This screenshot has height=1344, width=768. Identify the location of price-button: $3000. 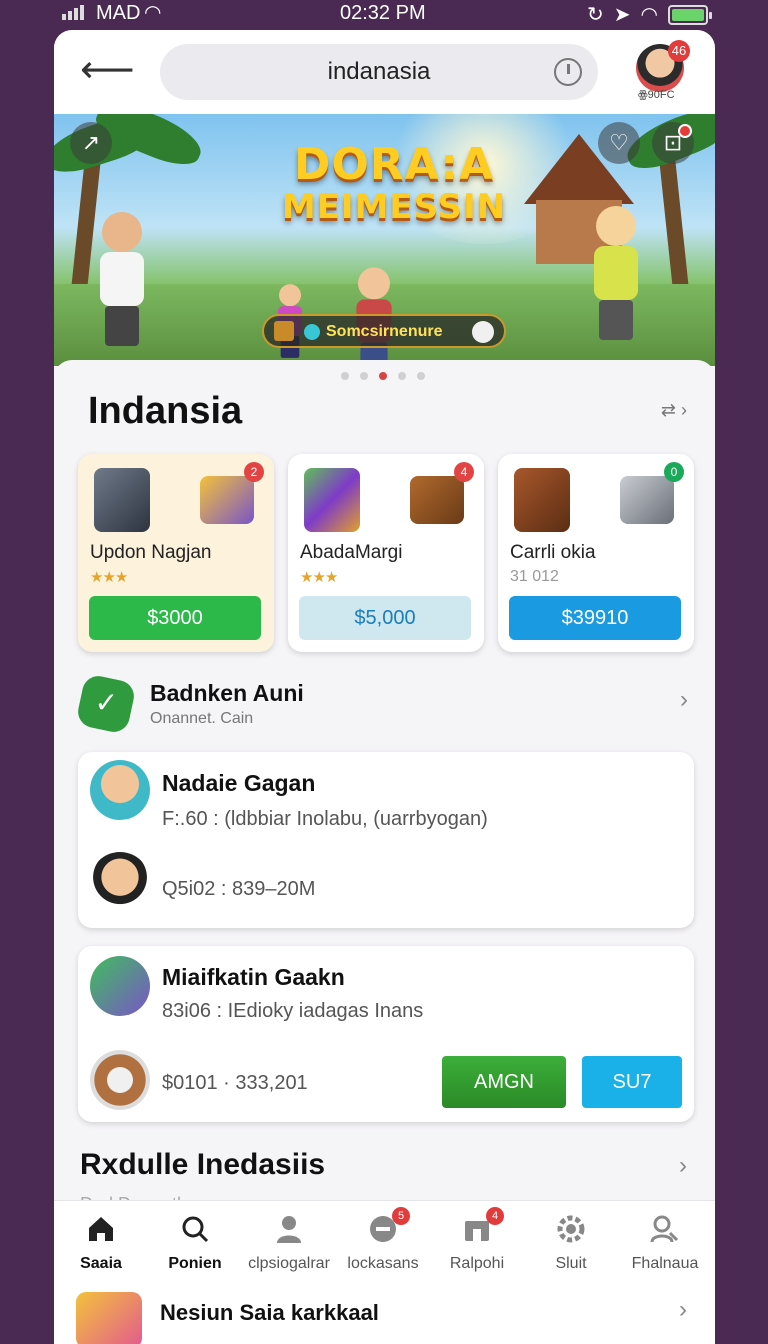
(175, 618).